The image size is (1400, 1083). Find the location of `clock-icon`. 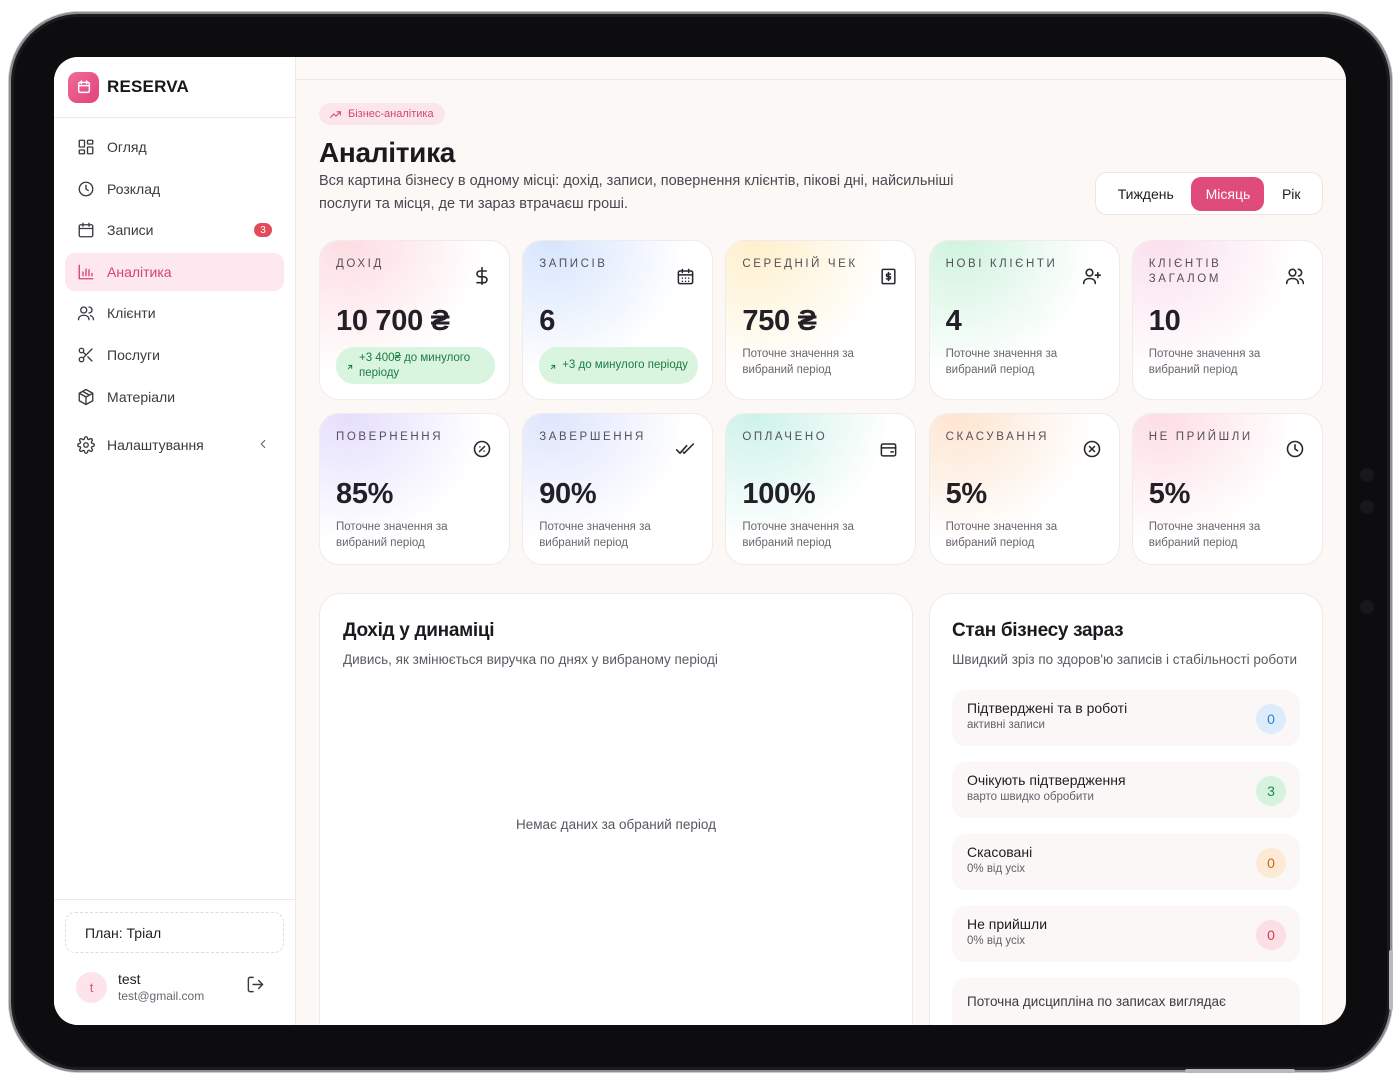

clock-icon is located at coordinates (86, 189).